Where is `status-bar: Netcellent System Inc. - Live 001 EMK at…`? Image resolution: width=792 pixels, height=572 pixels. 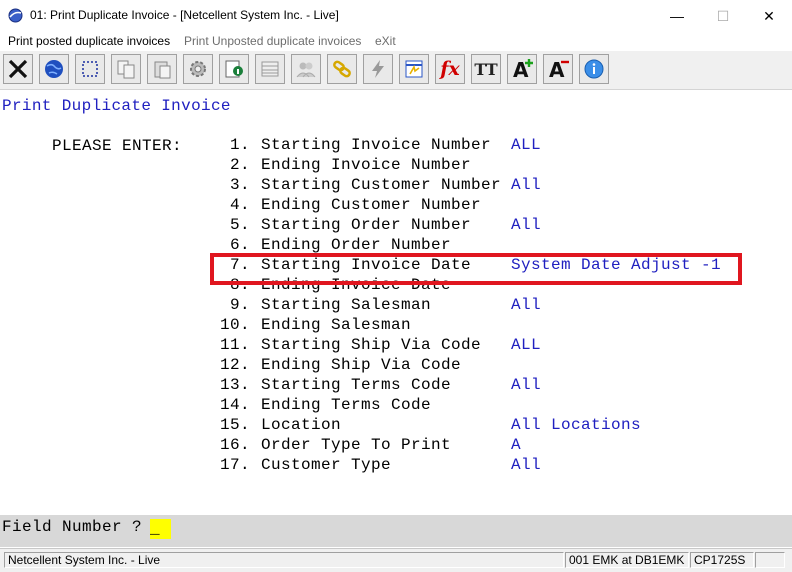
status-bar: Netcellent System Inc. - Live 001 EMK at… is located at coordinates (396, 560).